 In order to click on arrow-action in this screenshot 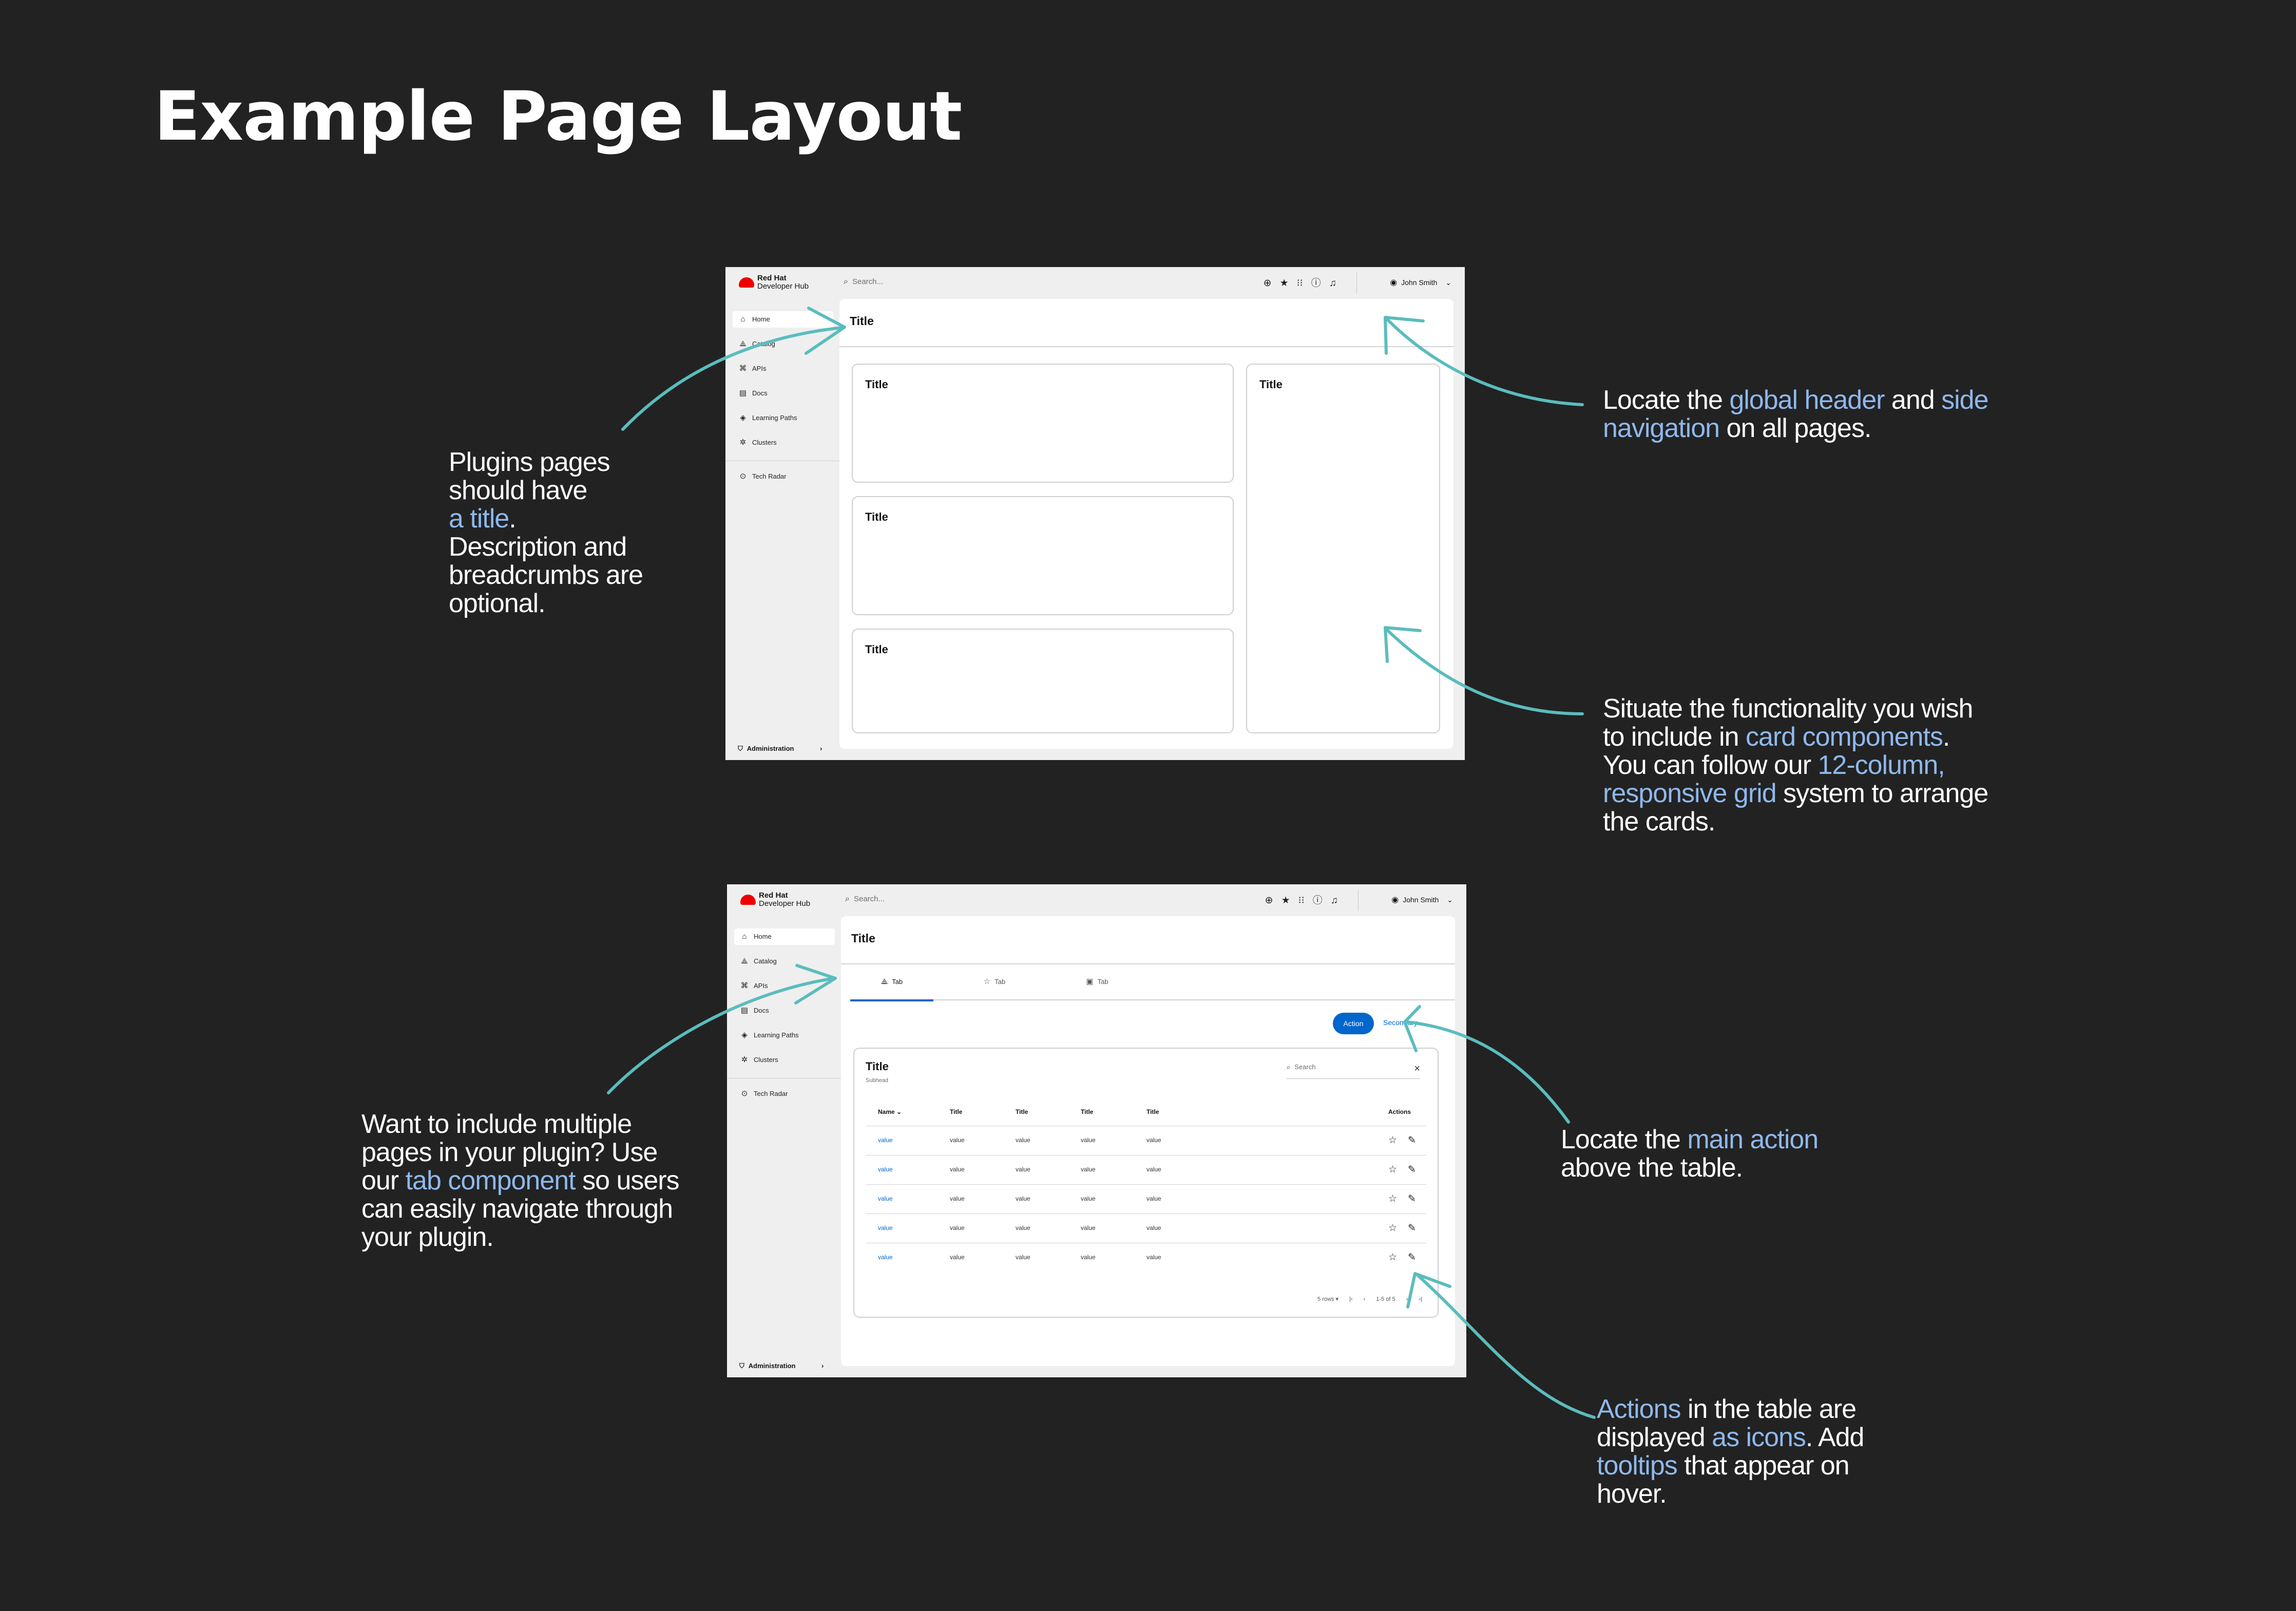, I will do `click(1487, 1072)`.